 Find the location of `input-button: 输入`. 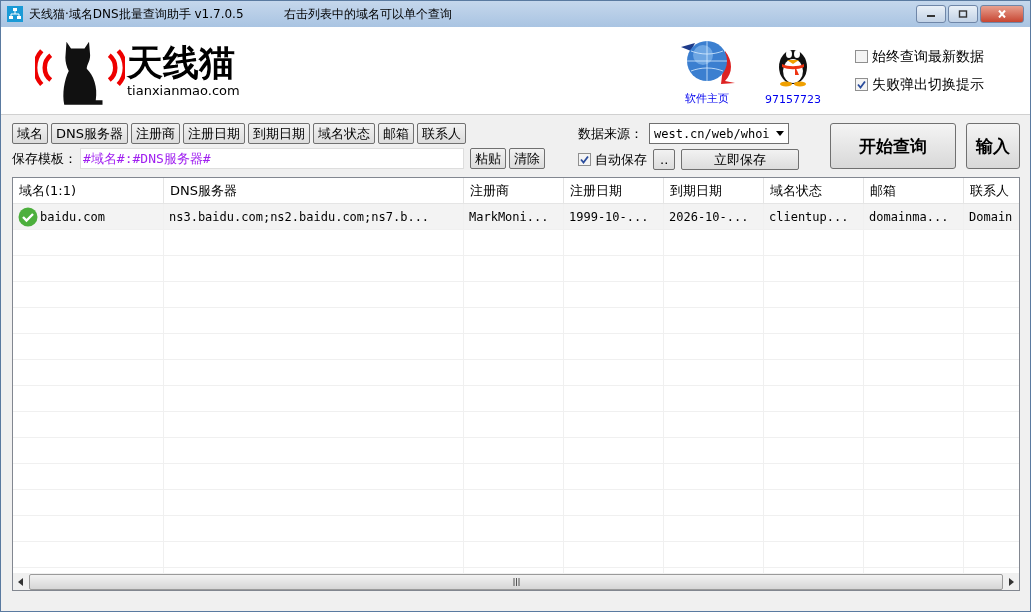

input-button: 输入 is located at coordinates (993, 146).